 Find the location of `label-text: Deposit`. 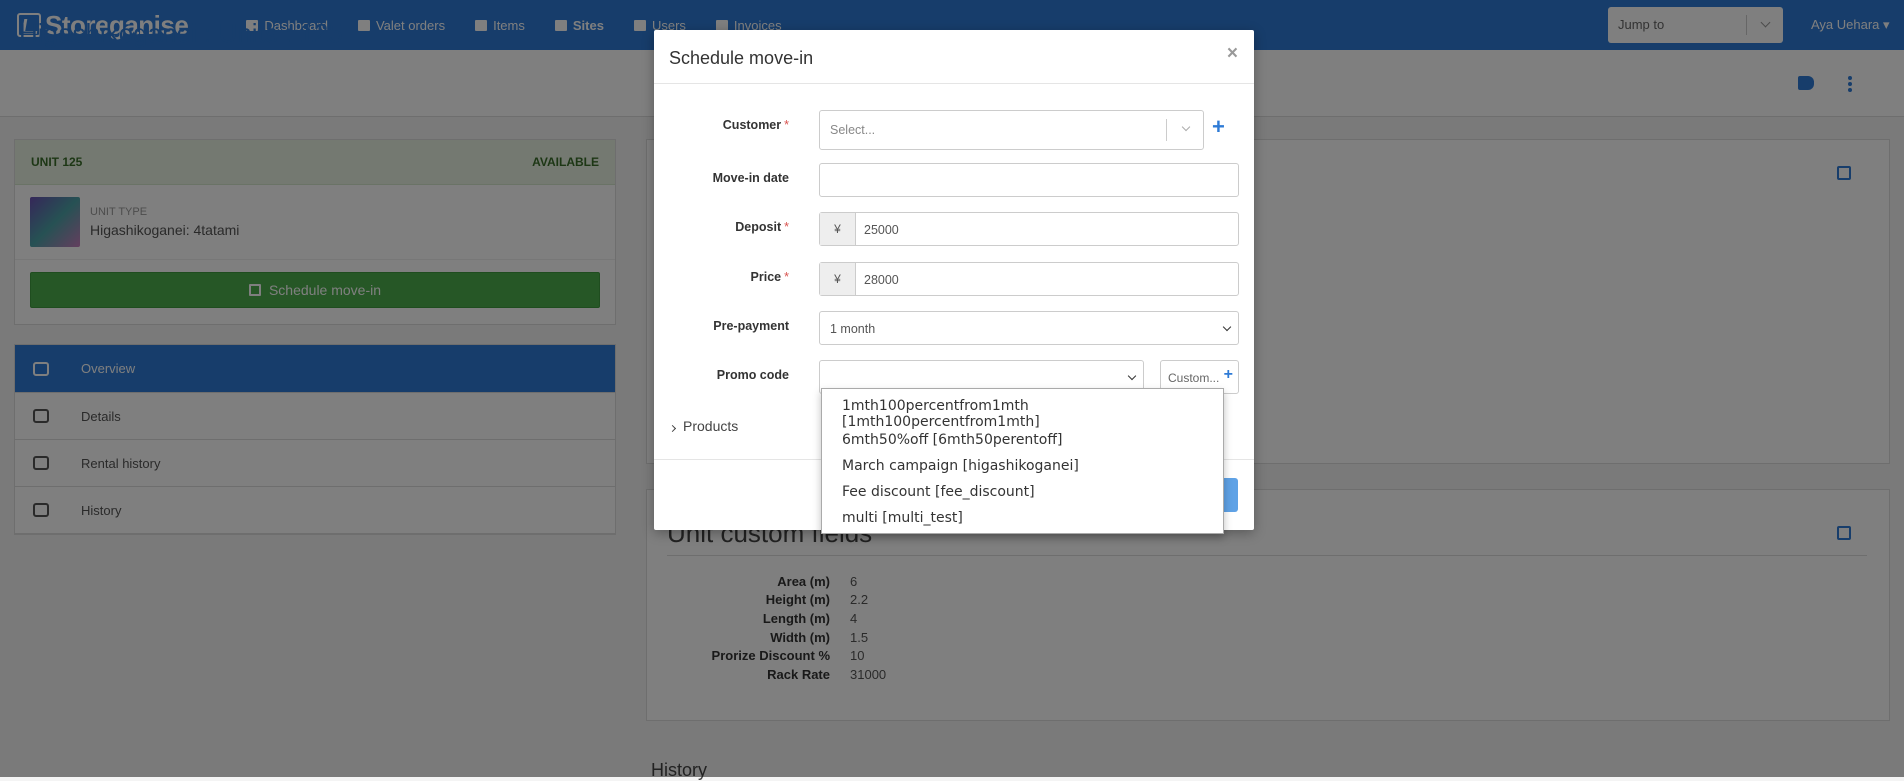

label-text: Deposit is located at coordinates (758, 227).